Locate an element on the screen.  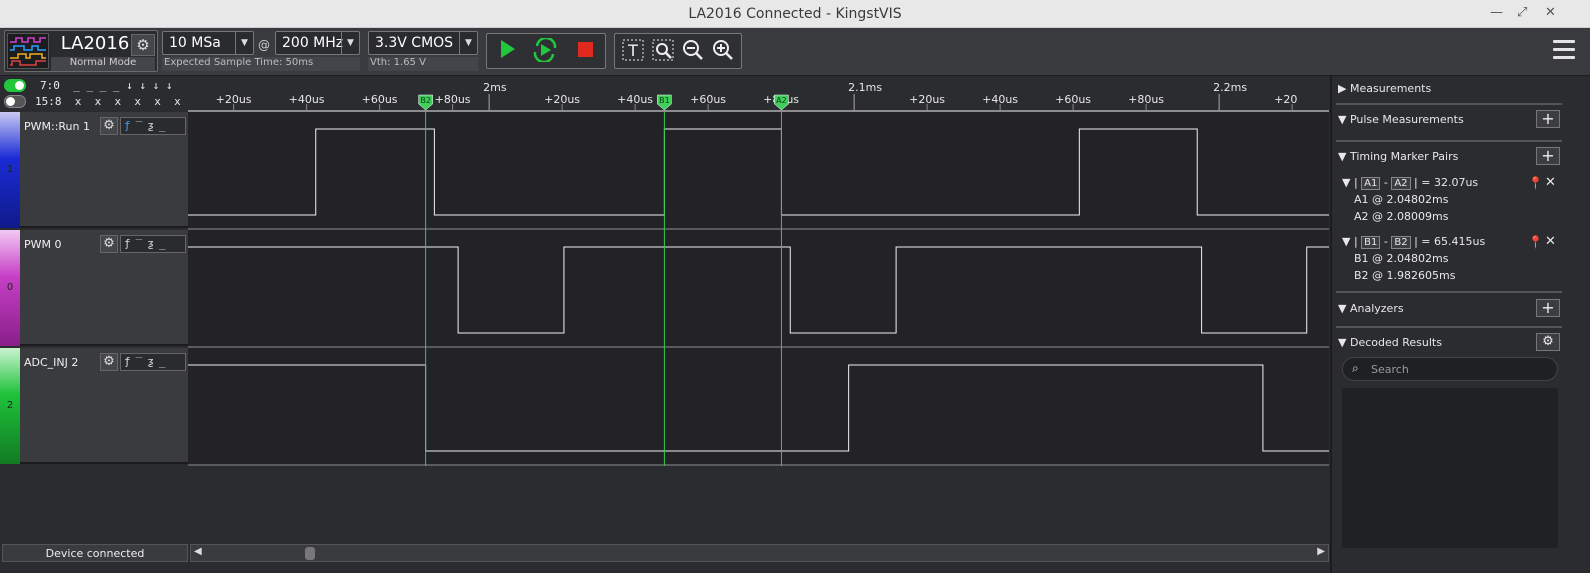
sample-depth-select: 10 MSa ▼ is located at coordinates (208, 43).